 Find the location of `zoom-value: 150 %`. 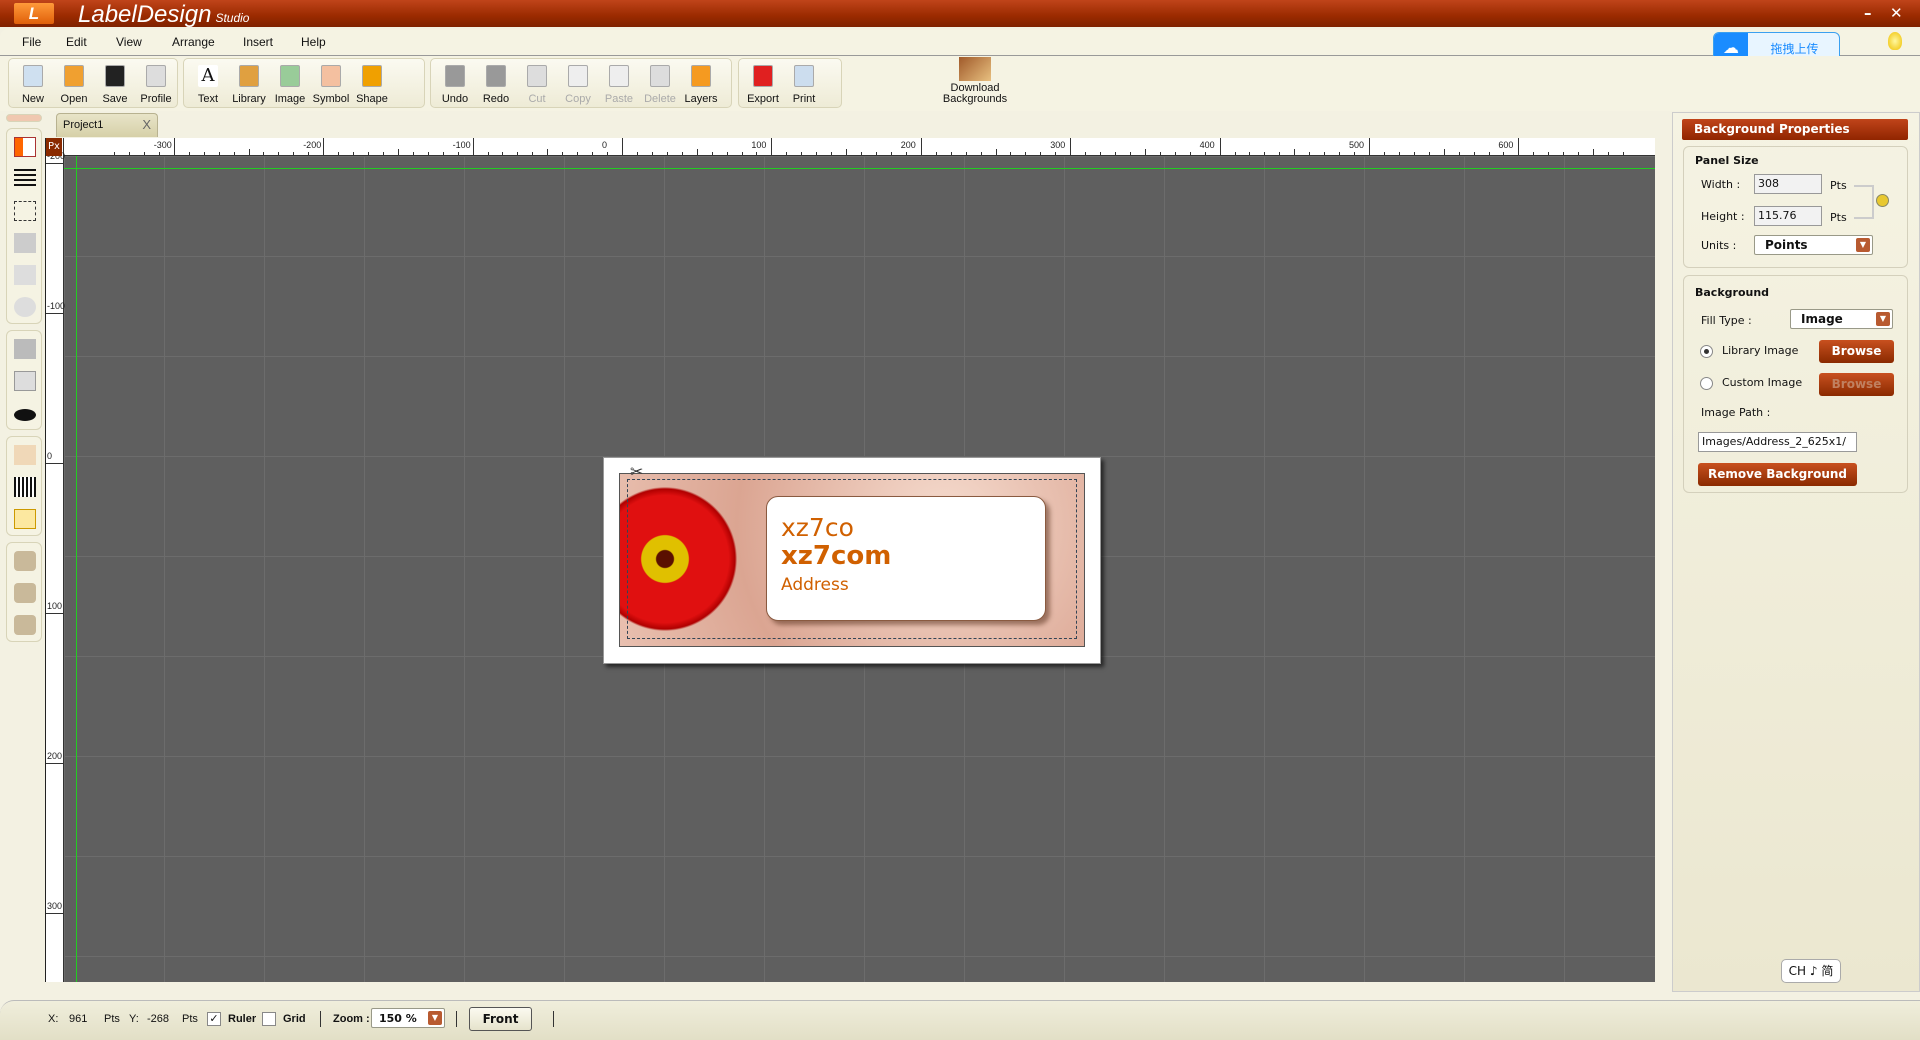

zoom-value: 150 % is located at coordinates (398, 1018).